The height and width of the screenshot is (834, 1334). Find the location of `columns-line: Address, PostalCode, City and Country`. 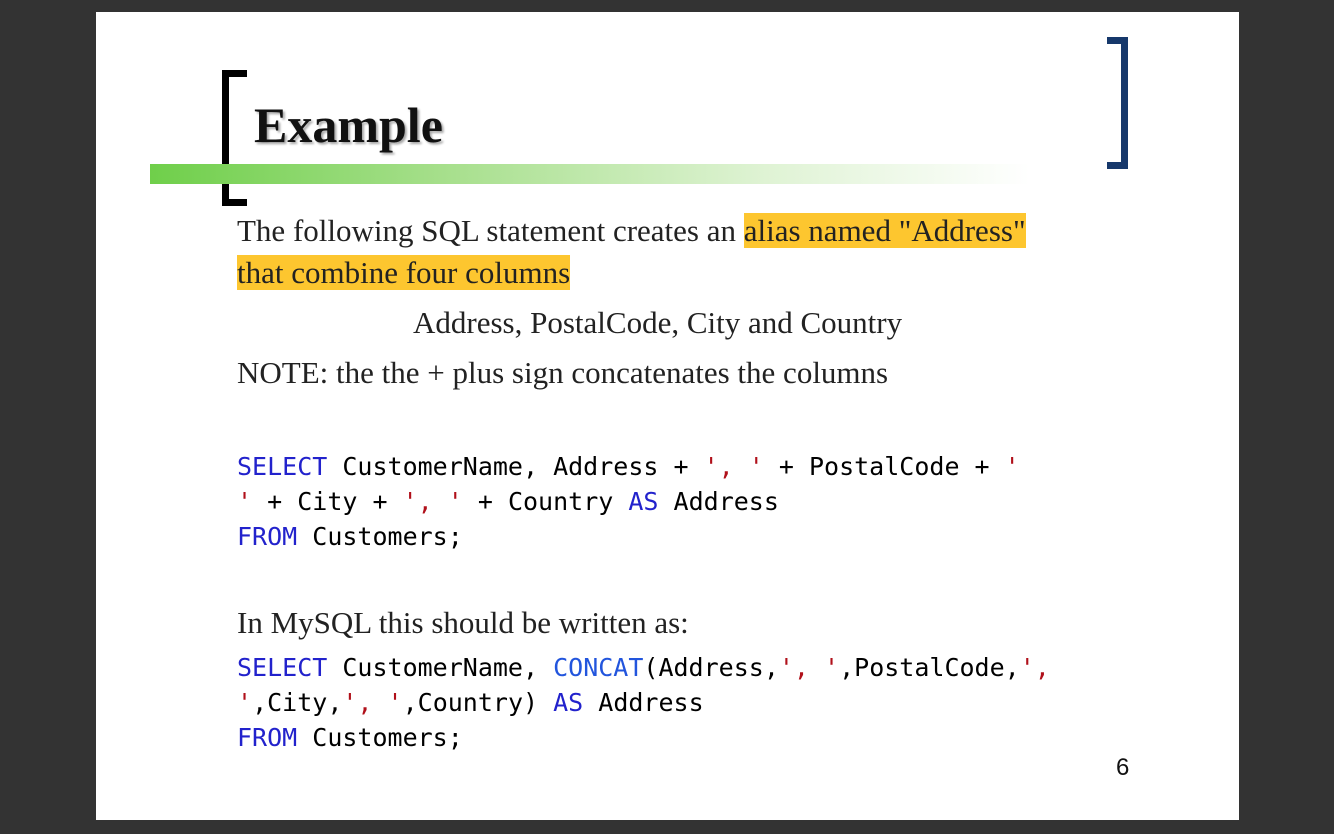

columns-line: Address, PostalCode, City and Country is located at coordinates (658, 322).